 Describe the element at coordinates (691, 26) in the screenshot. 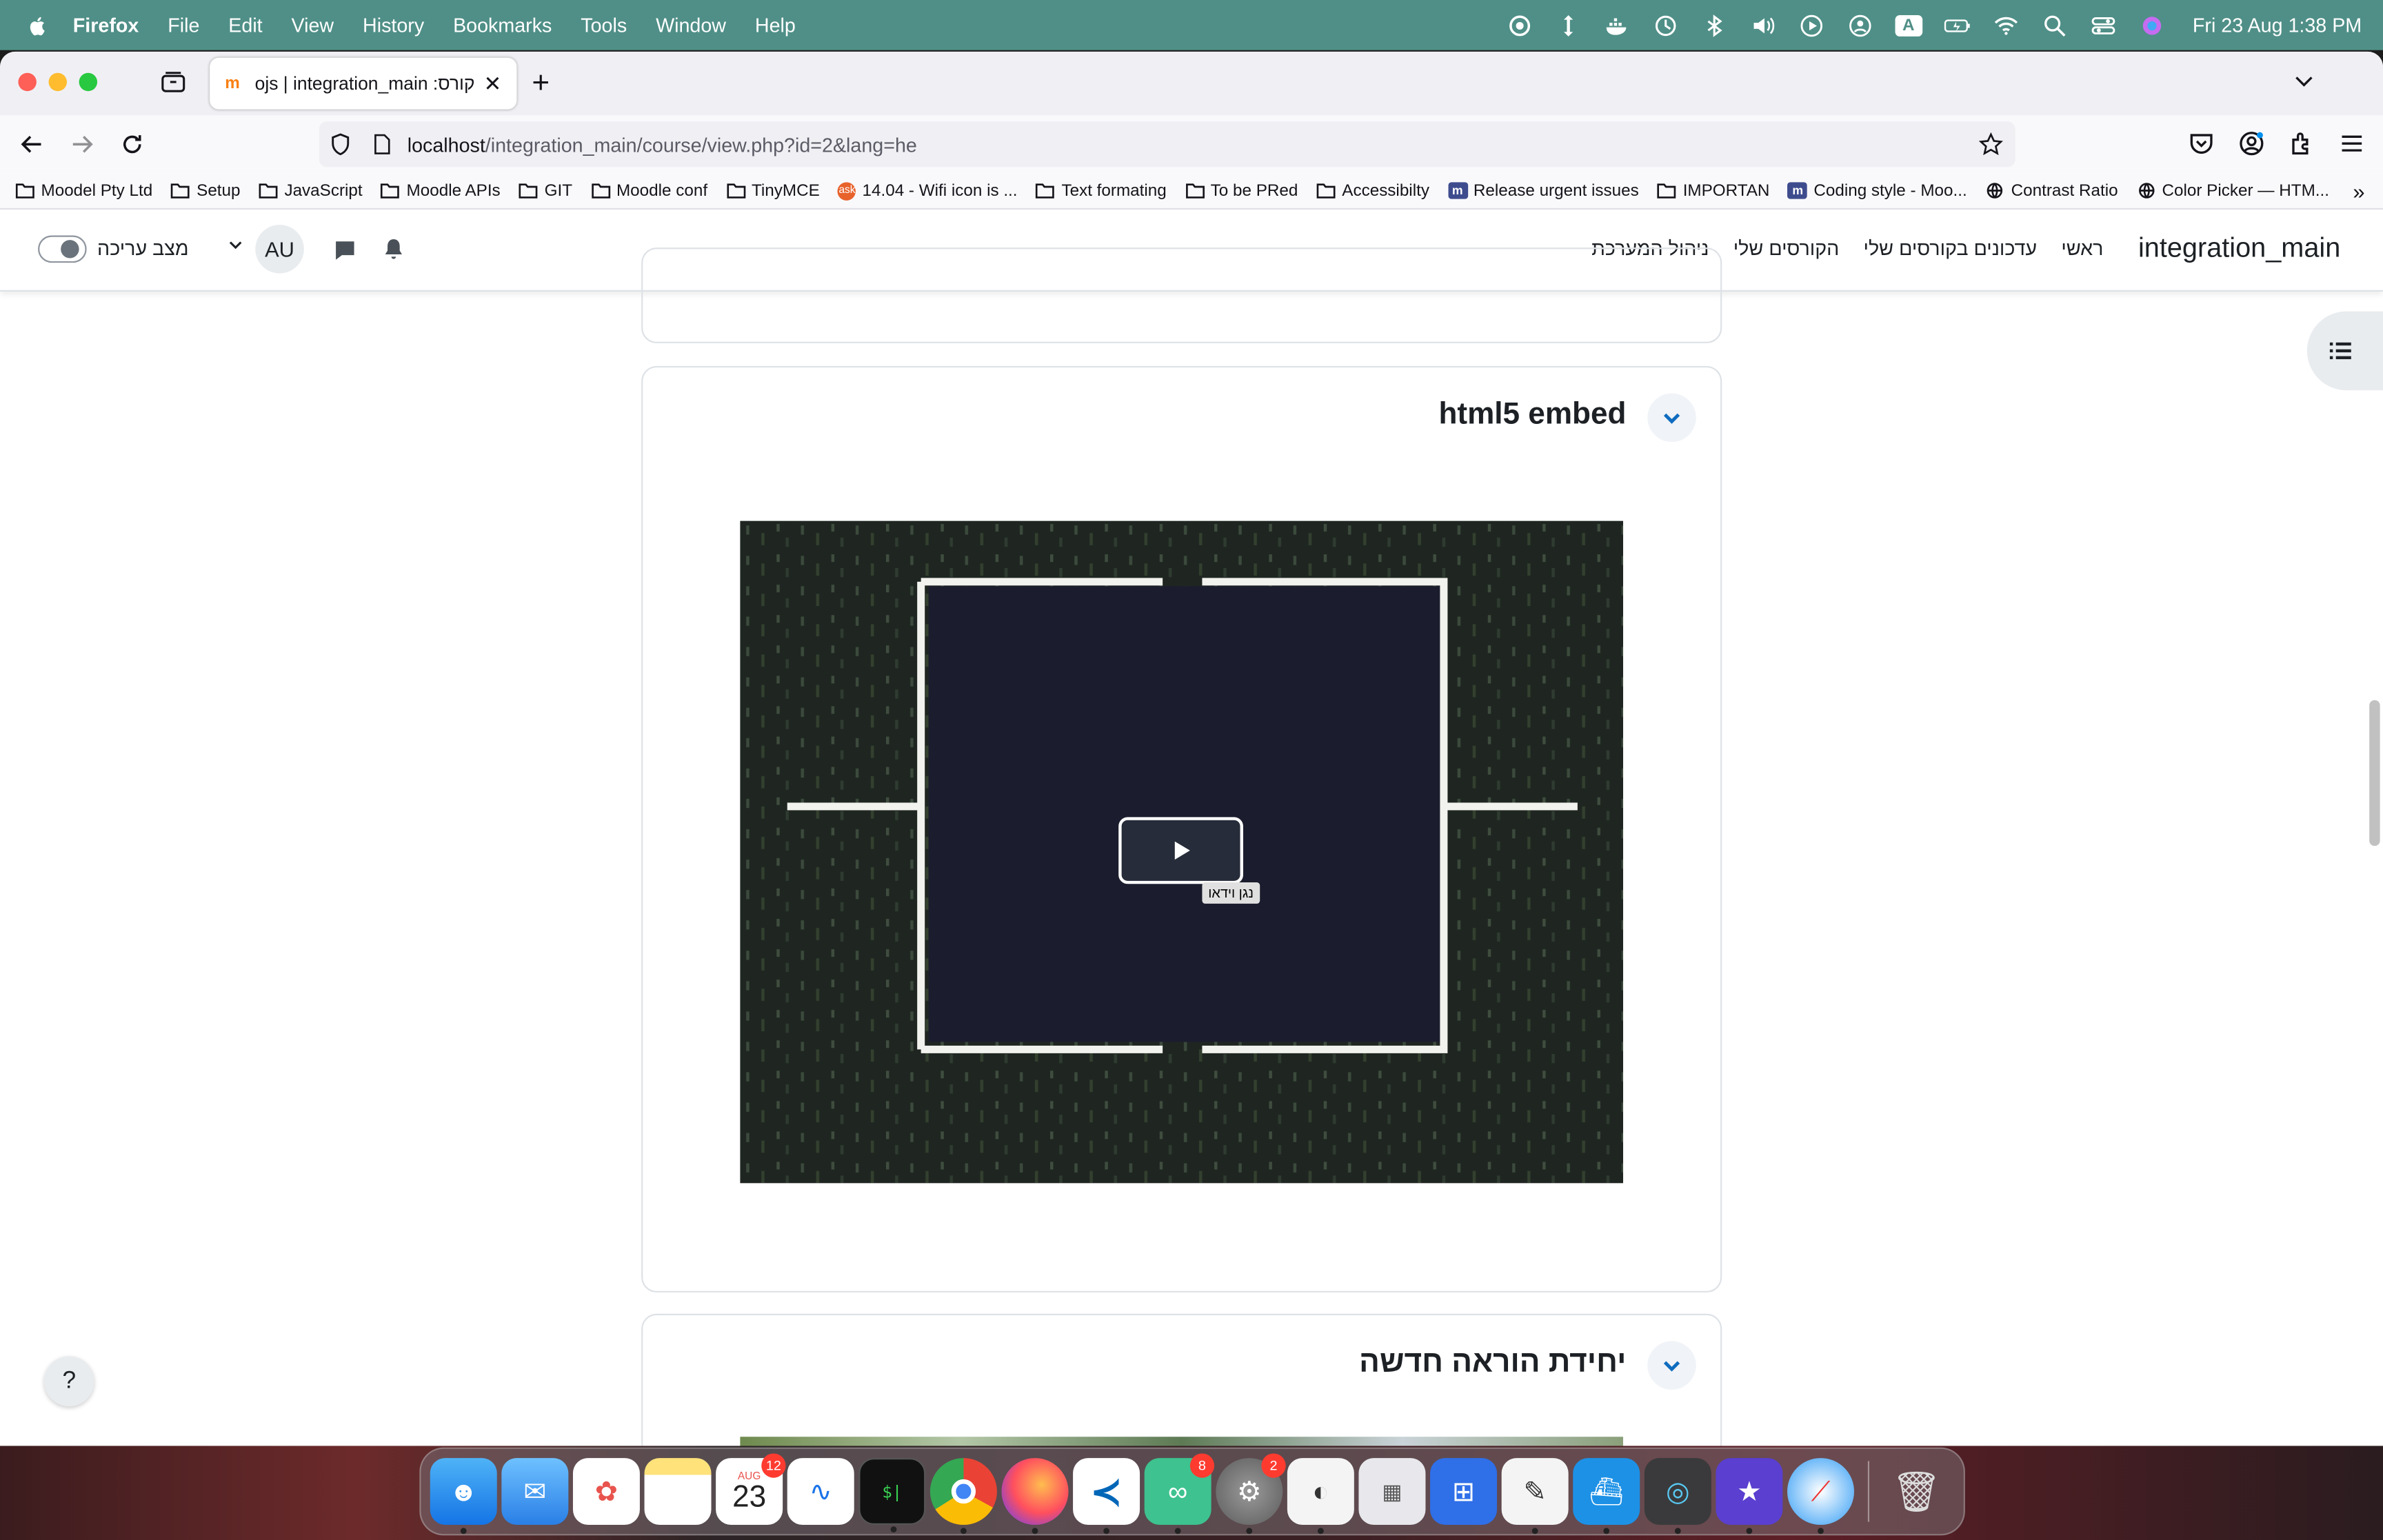

I see `menu-window: Window` at that location.